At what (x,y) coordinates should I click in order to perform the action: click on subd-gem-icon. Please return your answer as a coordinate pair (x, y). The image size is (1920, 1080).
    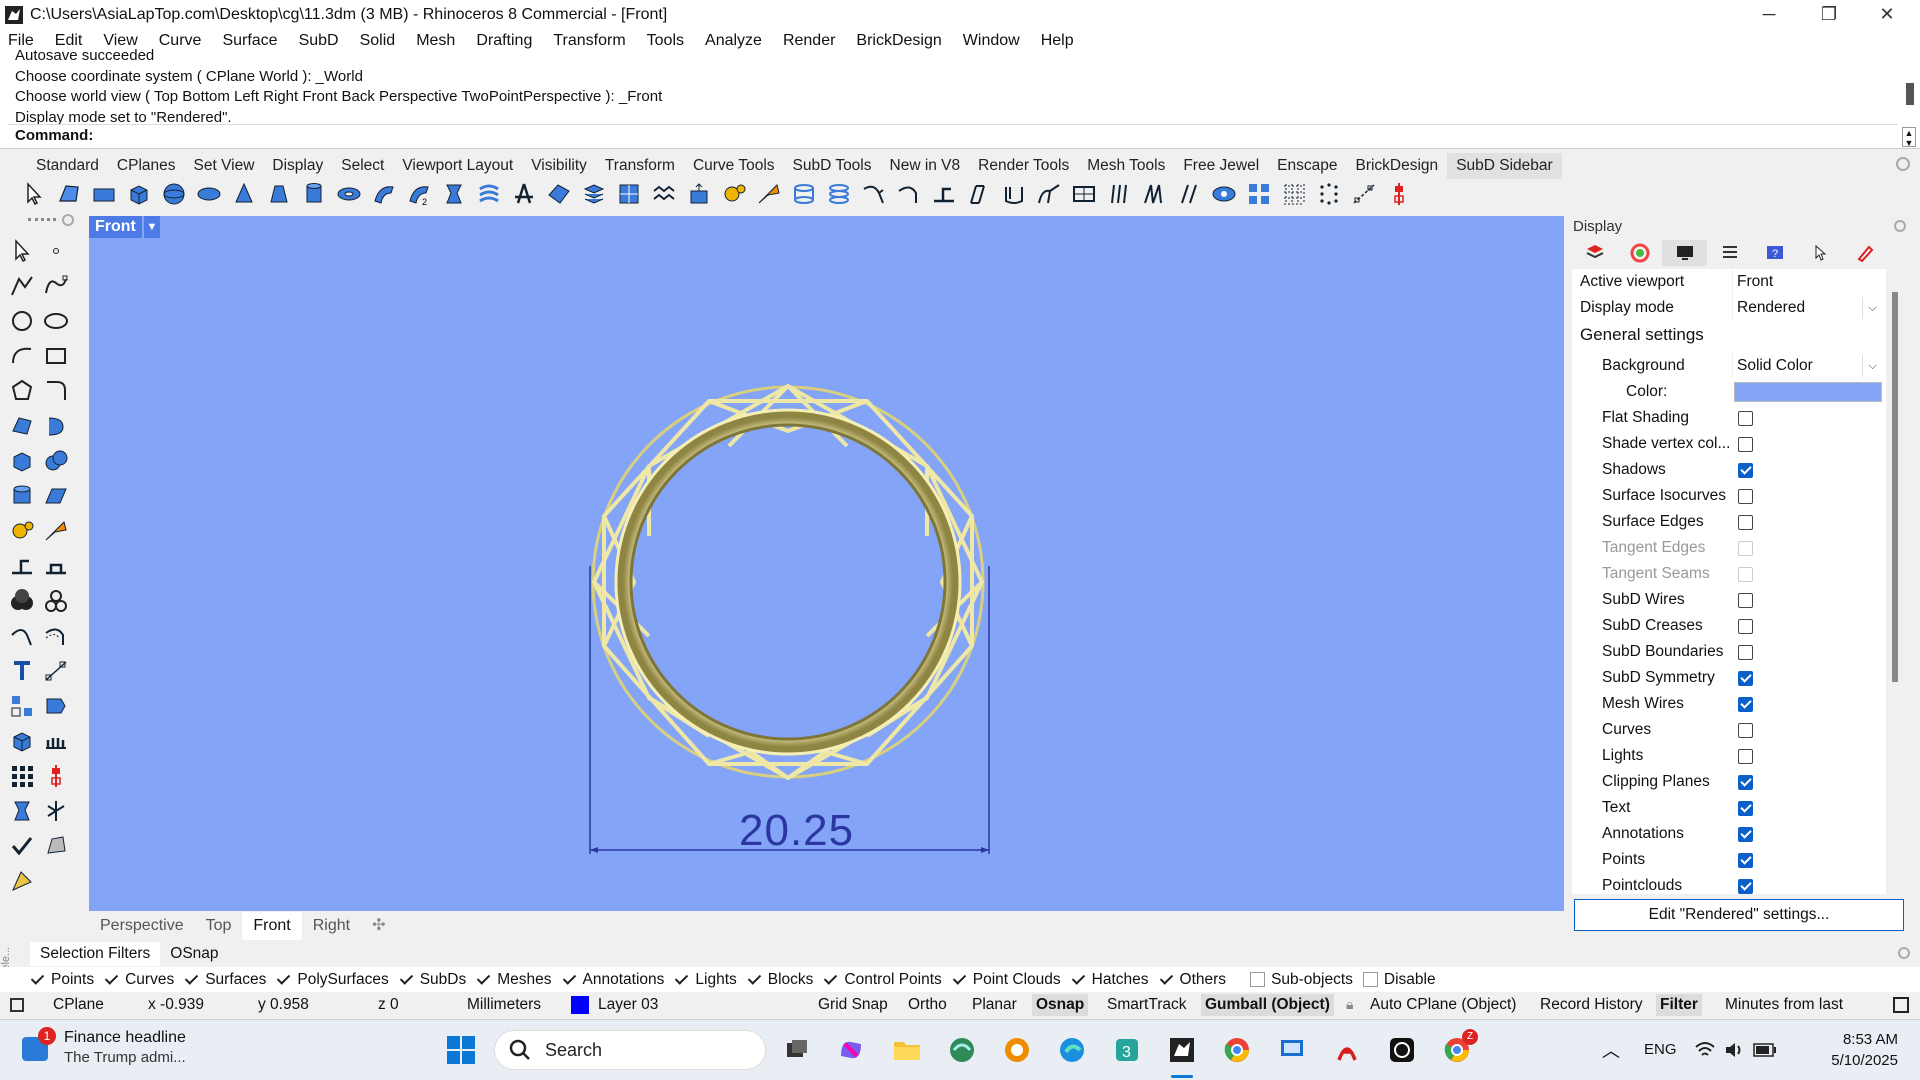
    Looking at the image, I should click on (1223, 194).